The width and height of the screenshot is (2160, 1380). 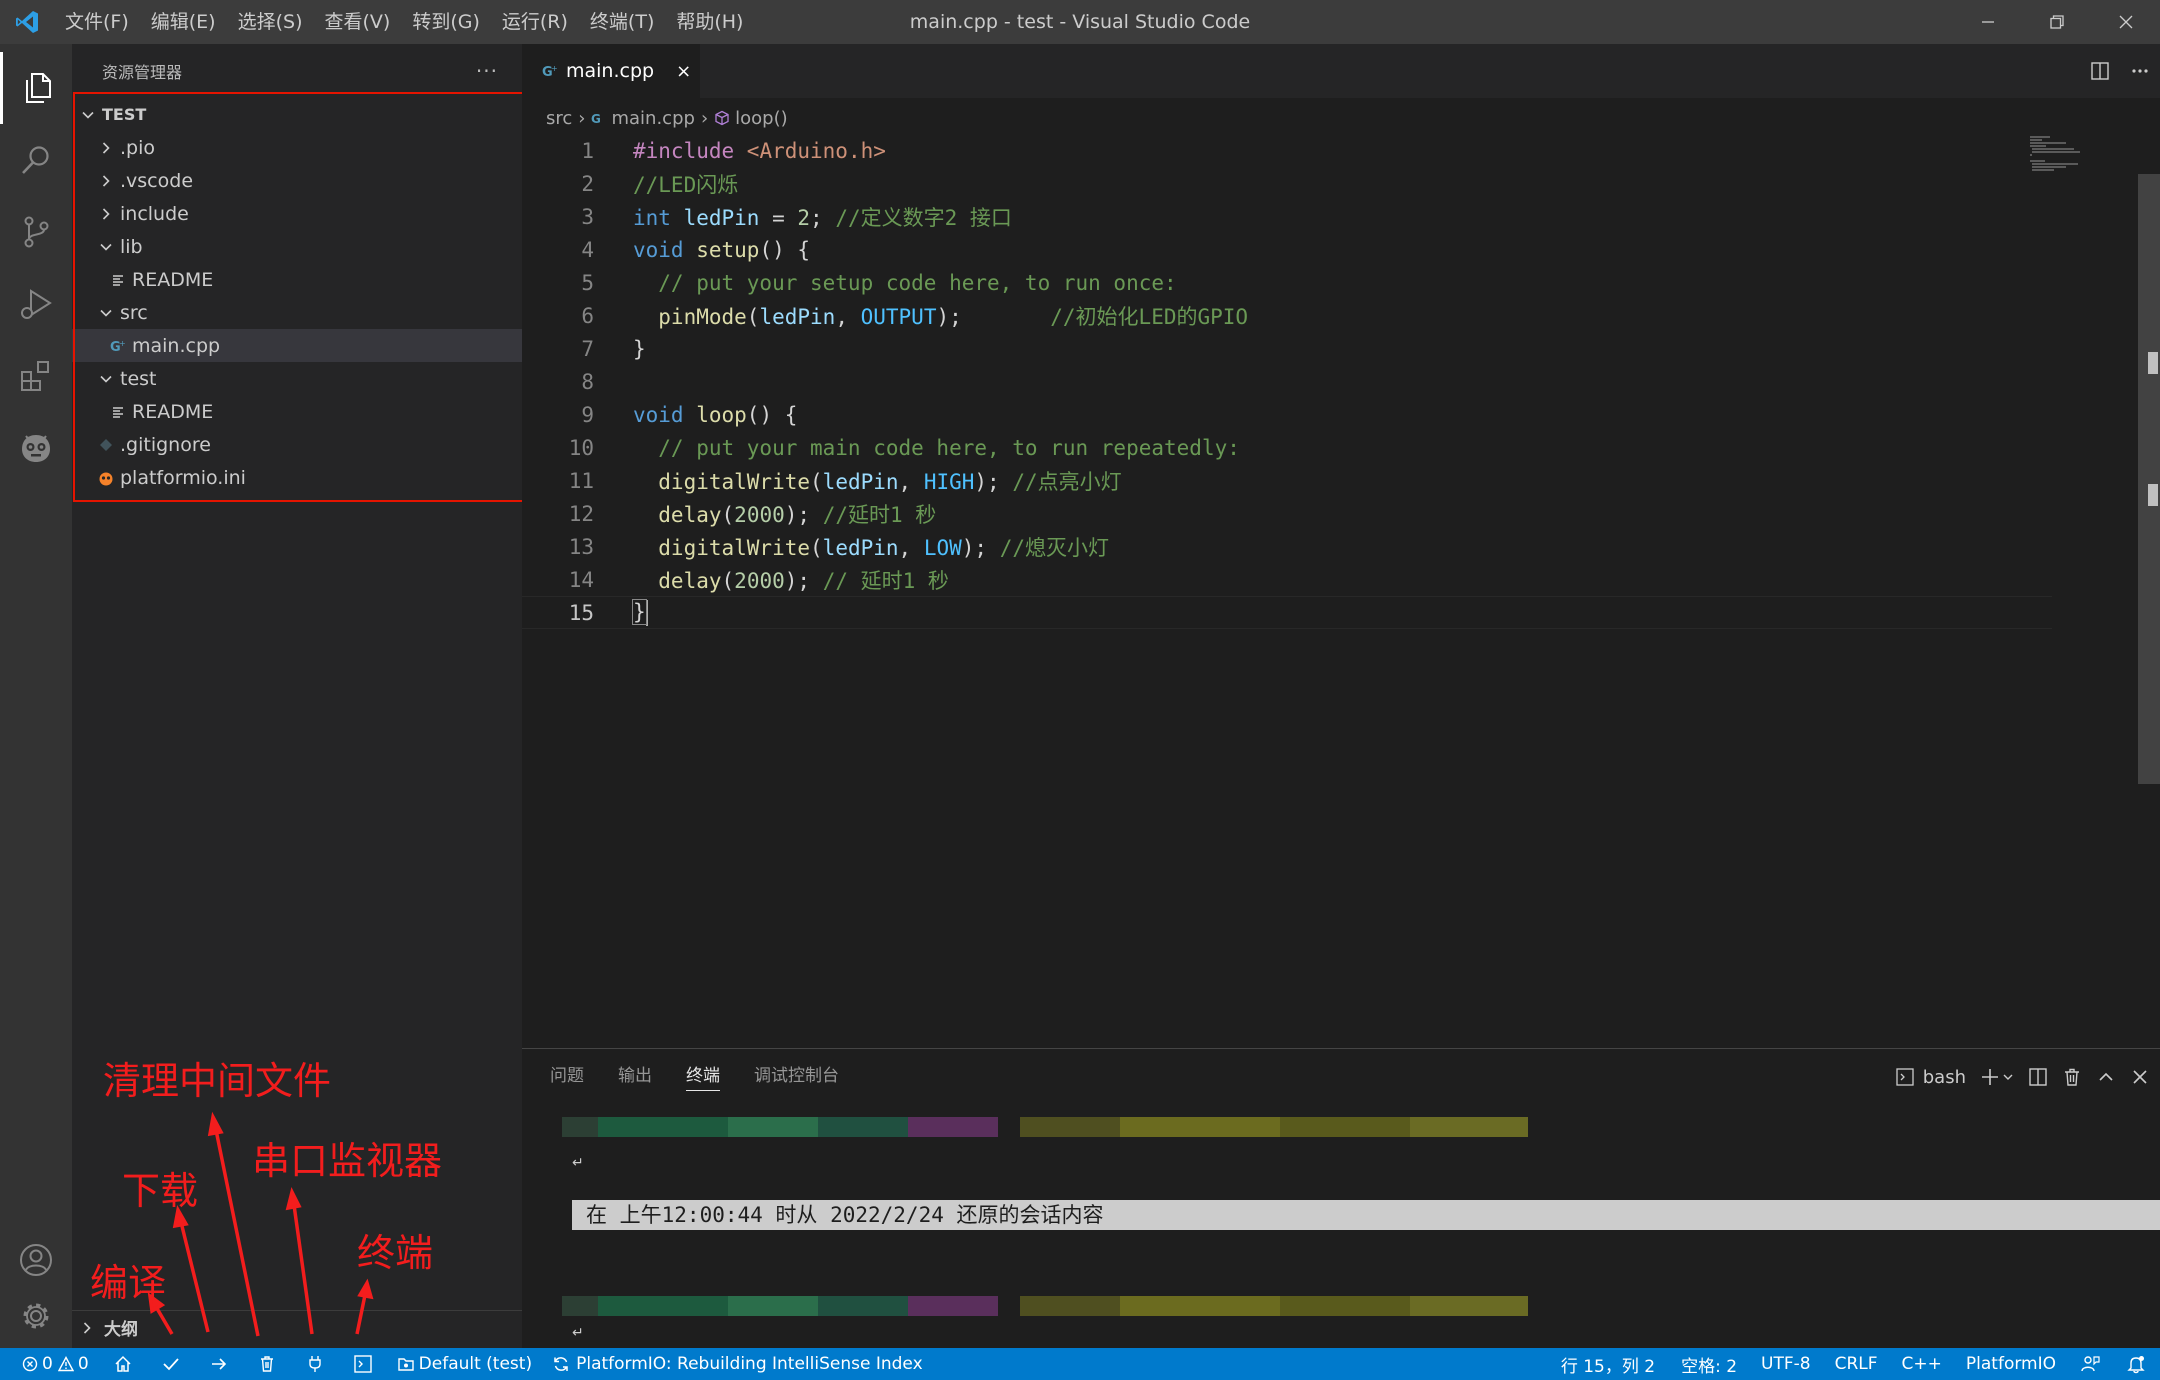 I want to click on error-count: 0, so click(x=47, y=1364).